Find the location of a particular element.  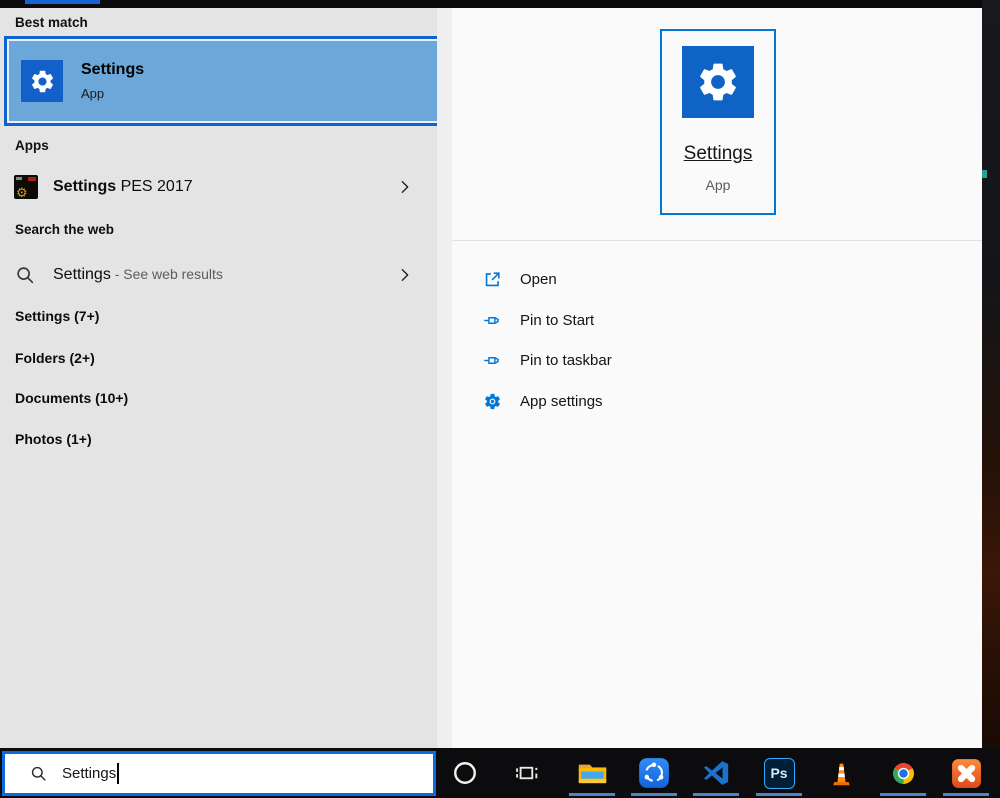

action-label: Pin to Start is located at coordinates (557, 320).